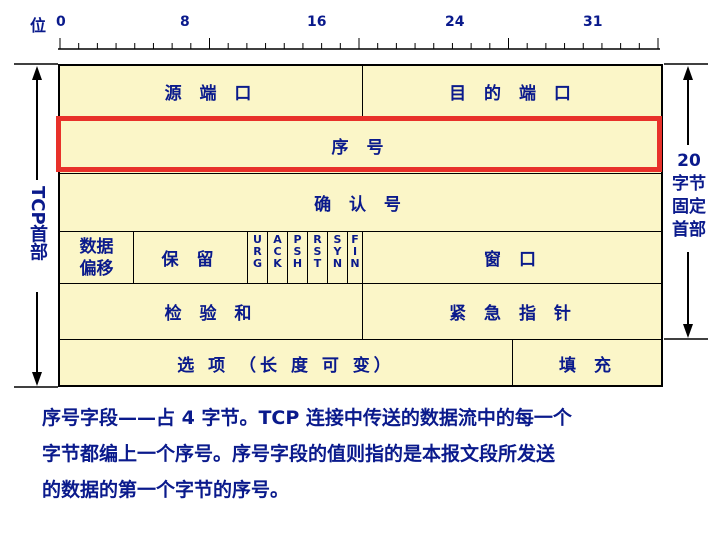  Describe the element at coordinates (166, 490) in the screenshot. I see `caption-line-3: 的数据的第一个字节的序号。` at that location.